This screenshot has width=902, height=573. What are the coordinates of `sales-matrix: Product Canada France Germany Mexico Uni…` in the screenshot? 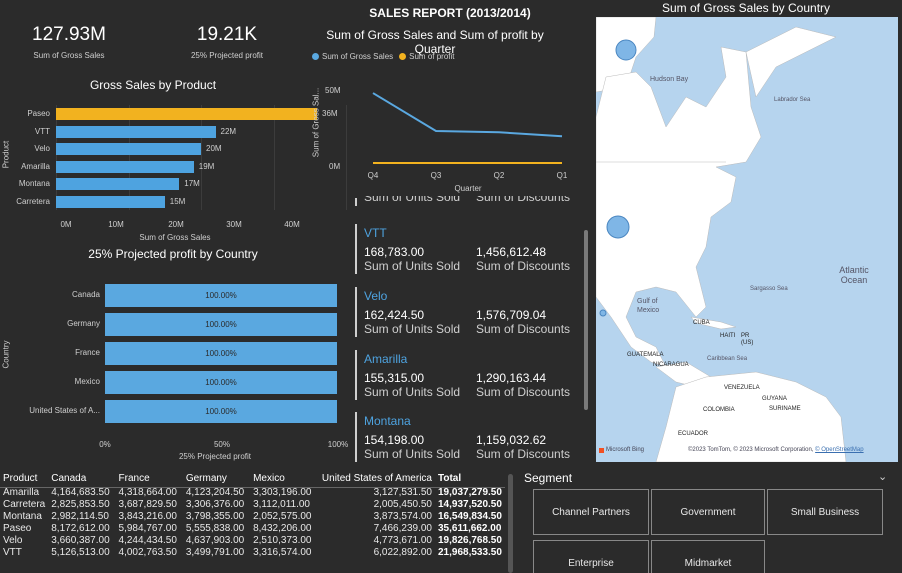 It's located at (252, 521).